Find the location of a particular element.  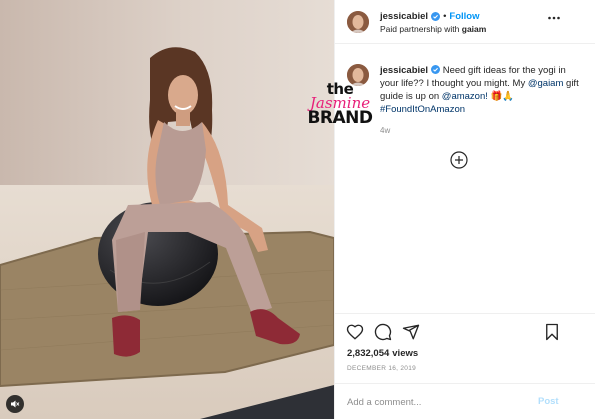

mute-toggle-button is located at coordinates (15, 404).